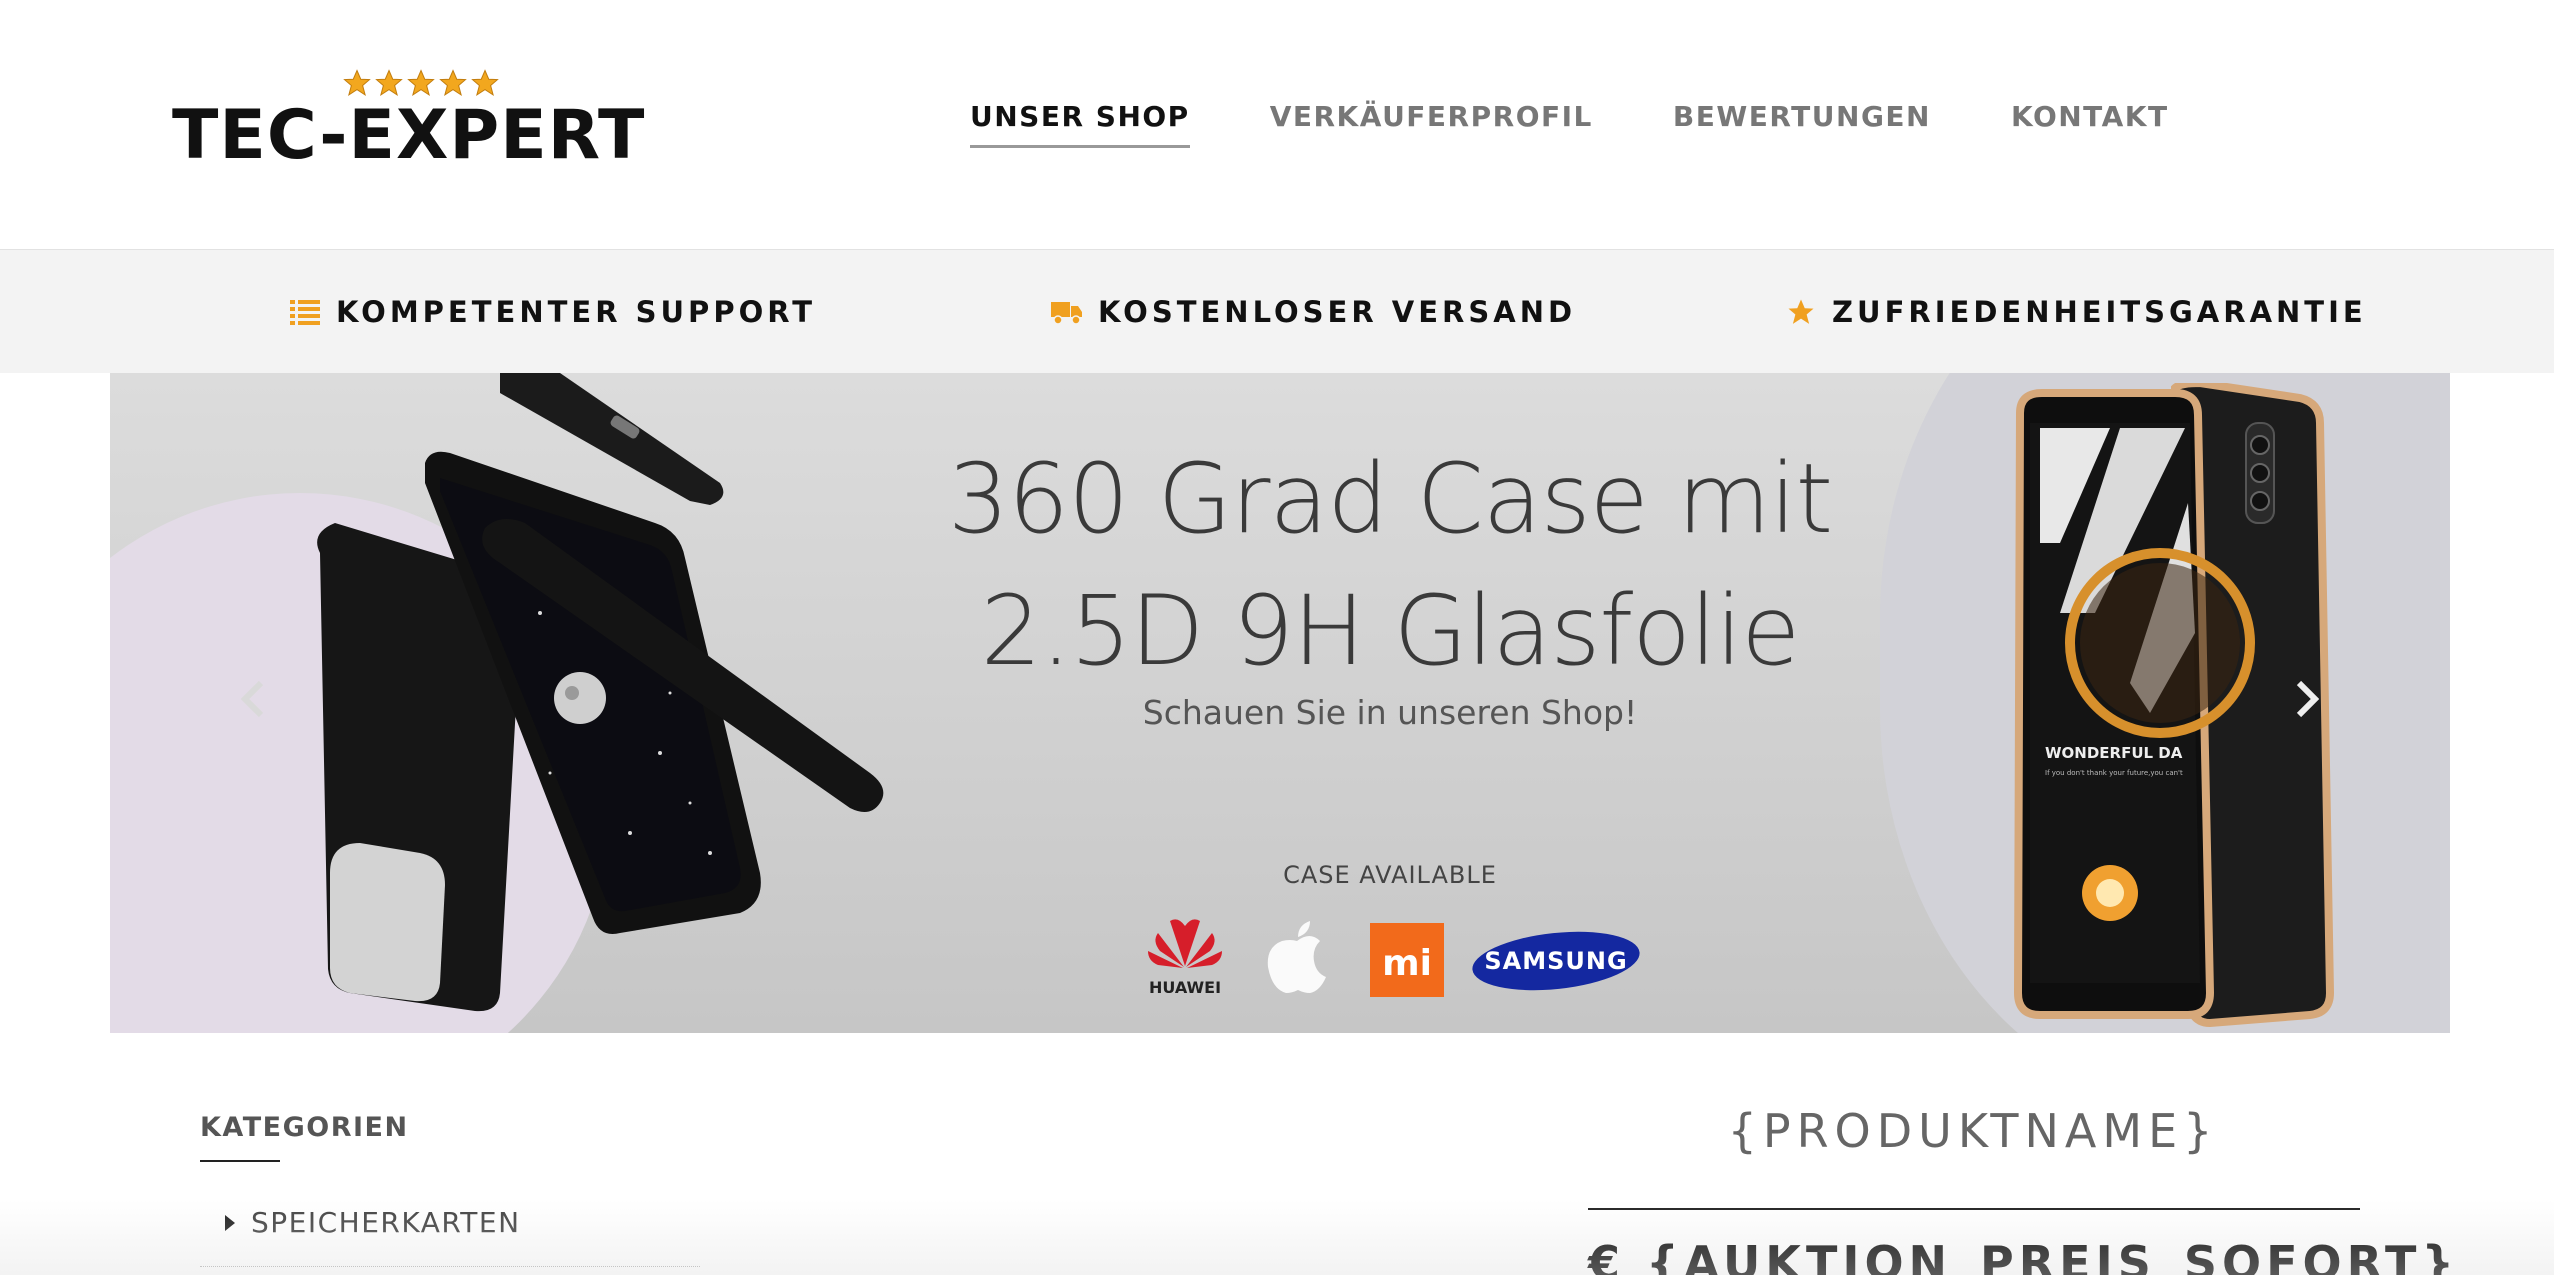  Describe the element at coordinates (1973, 1131) in the screenshot. I see `product-name: {PRODUKTNAME}` at that location.